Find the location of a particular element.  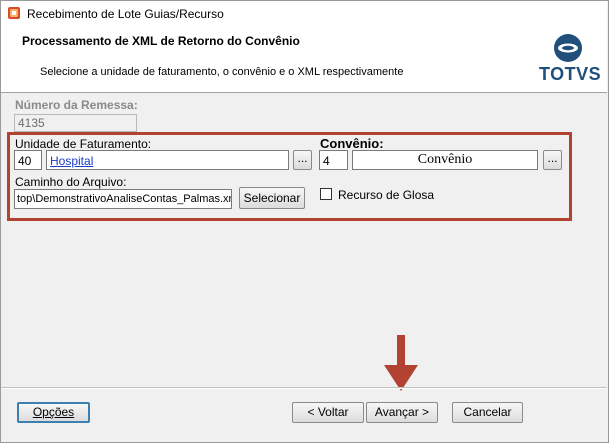

window-title: Recebimento de Lote Guias/Recurso is located at coordinates (125, 14).